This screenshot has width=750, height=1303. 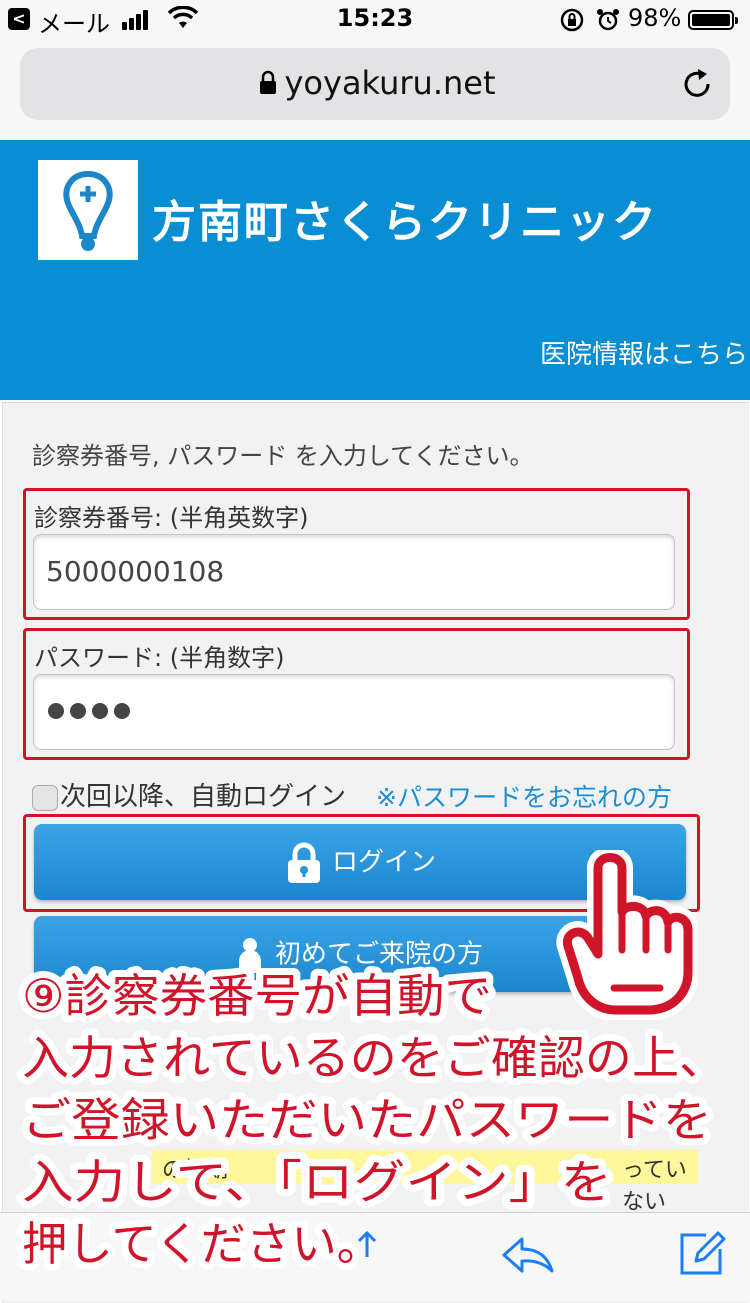 What do you see at coordinates (203, 797) in the screenshot?
I see `auto-login-label: 次回以降、自動ログイン` at bounding box center [203, 797].